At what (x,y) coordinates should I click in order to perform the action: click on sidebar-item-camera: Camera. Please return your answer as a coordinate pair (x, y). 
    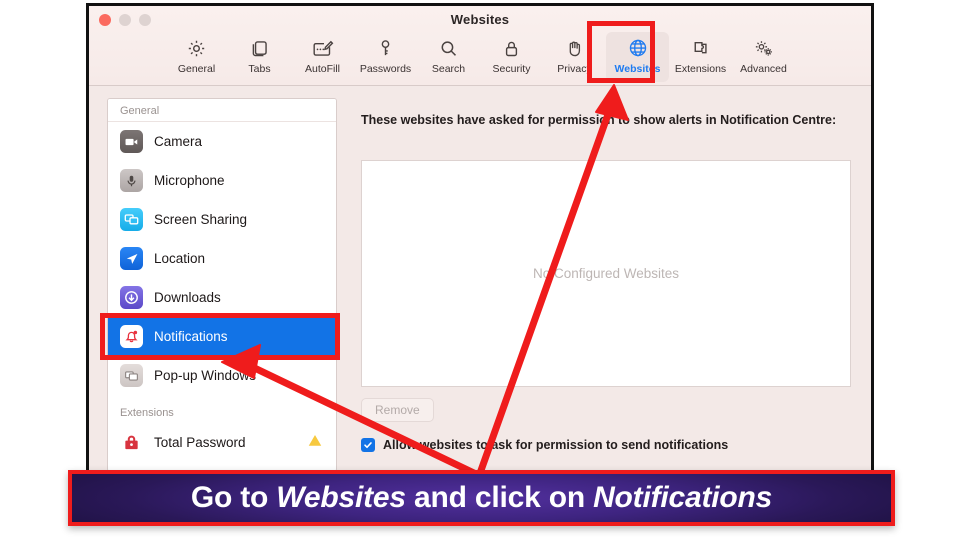
    Looking at the image, I should click on (222, 141).